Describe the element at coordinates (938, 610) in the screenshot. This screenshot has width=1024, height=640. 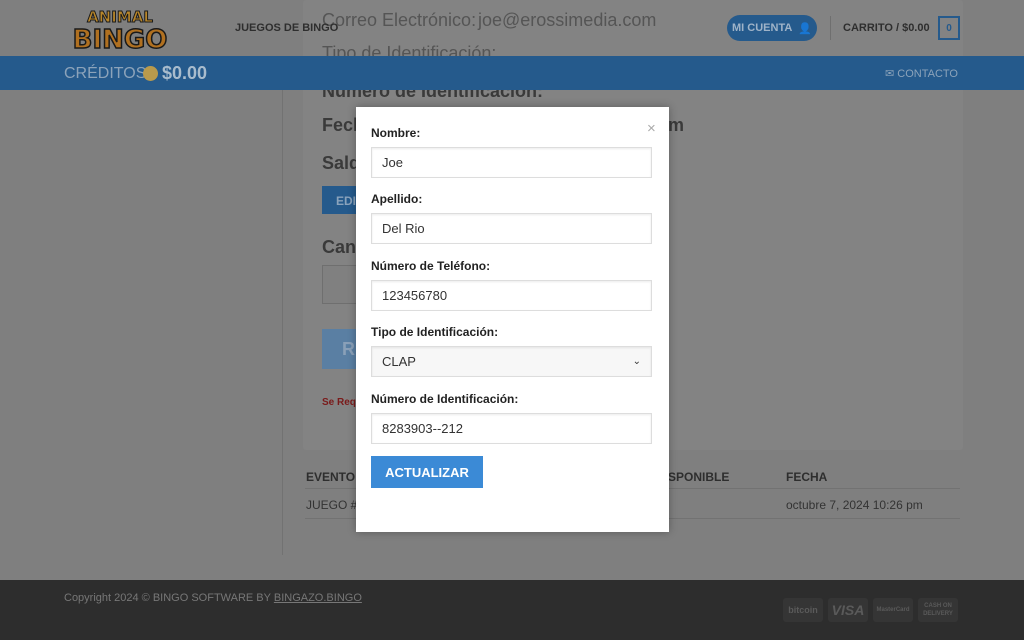
I see `cash-on-delivery-icon: CASH ON DELIVERY` at that location.